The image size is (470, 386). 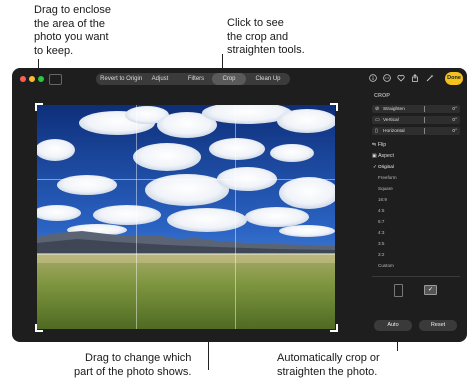 What do you see at coordinates (387, 177) in the screenshot?
I see `aspect-option-freeform: Freeform` at bounding box center [387, 177].